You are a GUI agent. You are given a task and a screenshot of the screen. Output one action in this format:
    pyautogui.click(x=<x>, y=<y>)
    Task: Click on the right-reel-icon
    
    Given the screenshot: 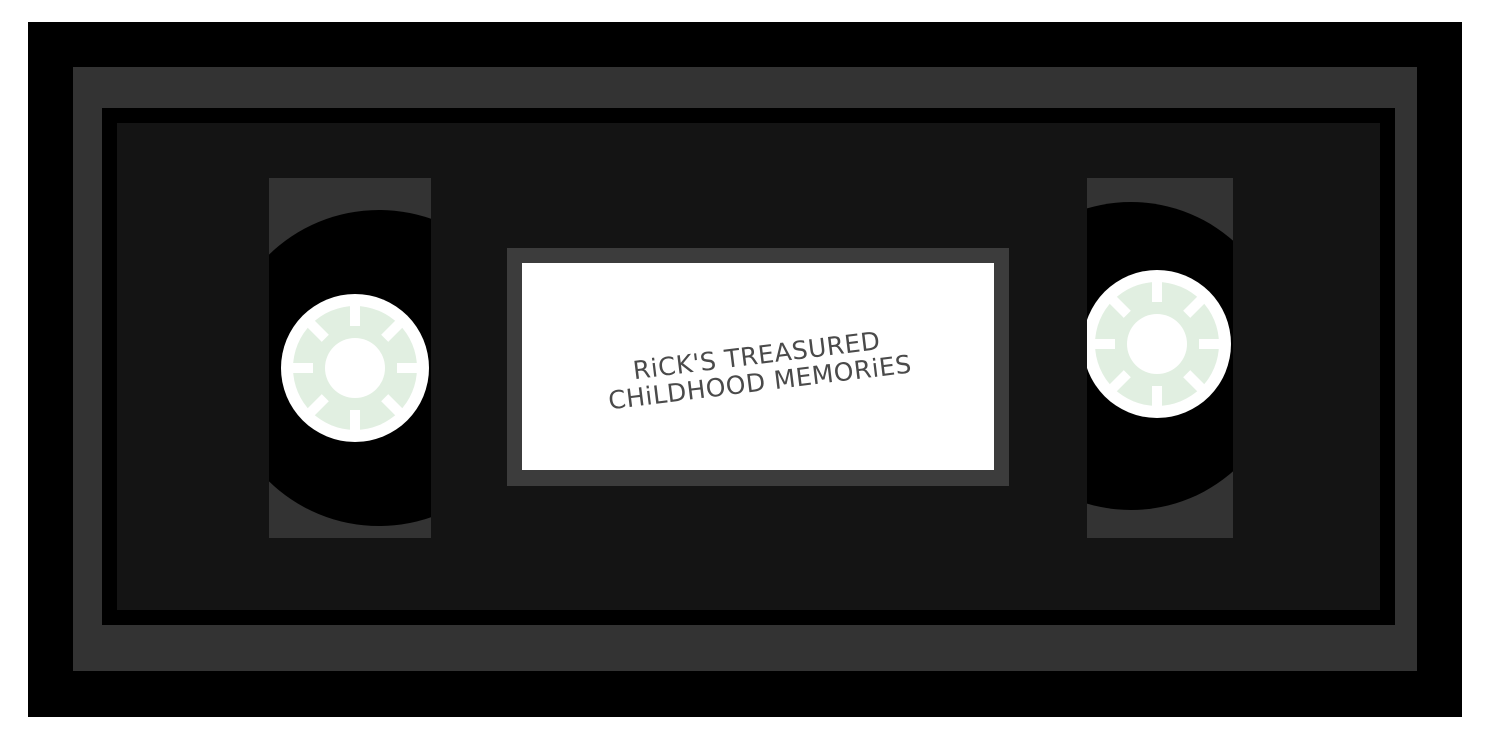 What is the action you would take?
    pyautogui.click(x=1160, y=356)
    